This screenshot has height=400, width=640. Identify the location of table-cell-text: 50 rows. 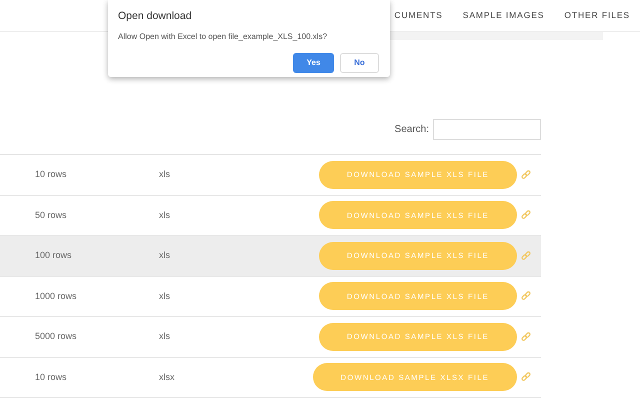
(51, 215).